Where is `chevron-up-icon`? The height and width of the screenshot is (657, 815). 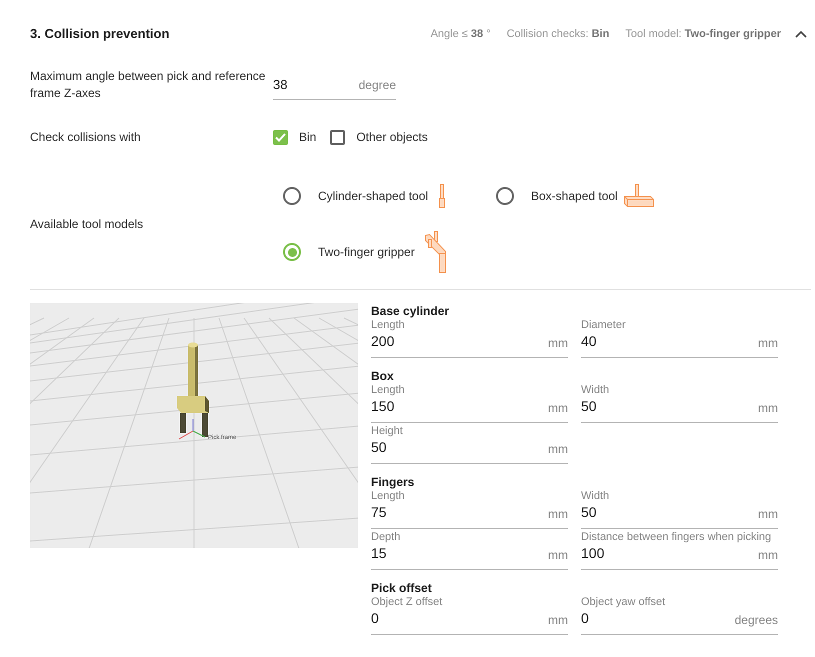
chevron-up-icon is located at coordinates (801, 34).